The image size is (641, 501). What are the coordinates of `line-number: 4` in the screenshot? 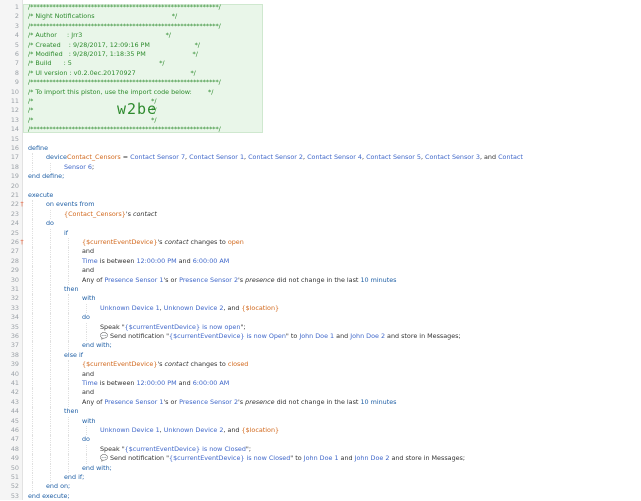 It's located at (16, 35).